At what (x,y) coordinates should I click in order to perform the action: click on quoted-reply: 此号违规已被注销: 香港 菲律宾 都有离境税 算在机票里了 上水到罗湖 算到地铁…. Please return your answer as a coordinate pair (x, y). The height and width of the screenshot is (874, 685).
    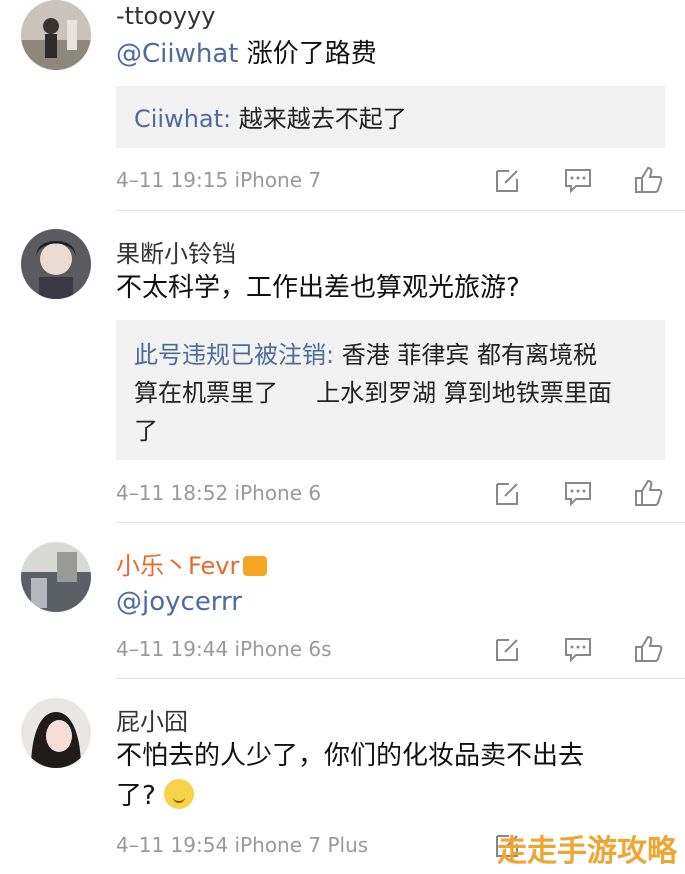
    Looking at the image, I should click on (390, 390).